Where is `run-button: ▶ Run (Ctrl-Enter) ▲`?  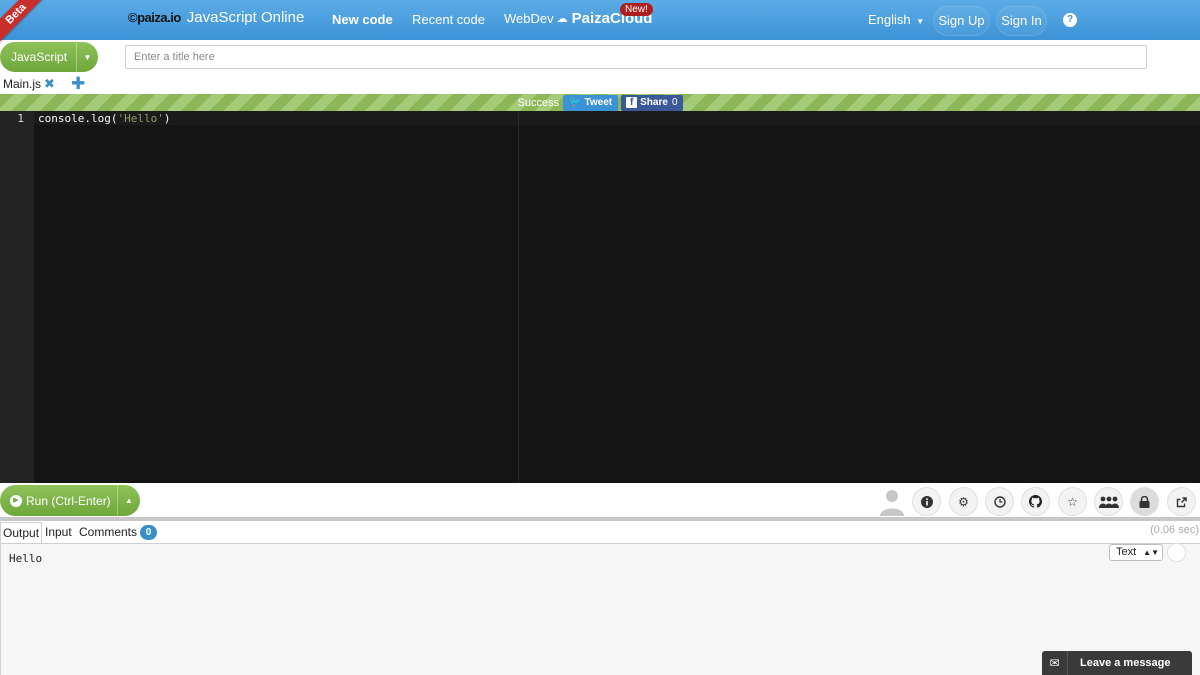
run-button: ▶ Run (Ctrl-Enter) ▲ is located at coordinates (70, 500).